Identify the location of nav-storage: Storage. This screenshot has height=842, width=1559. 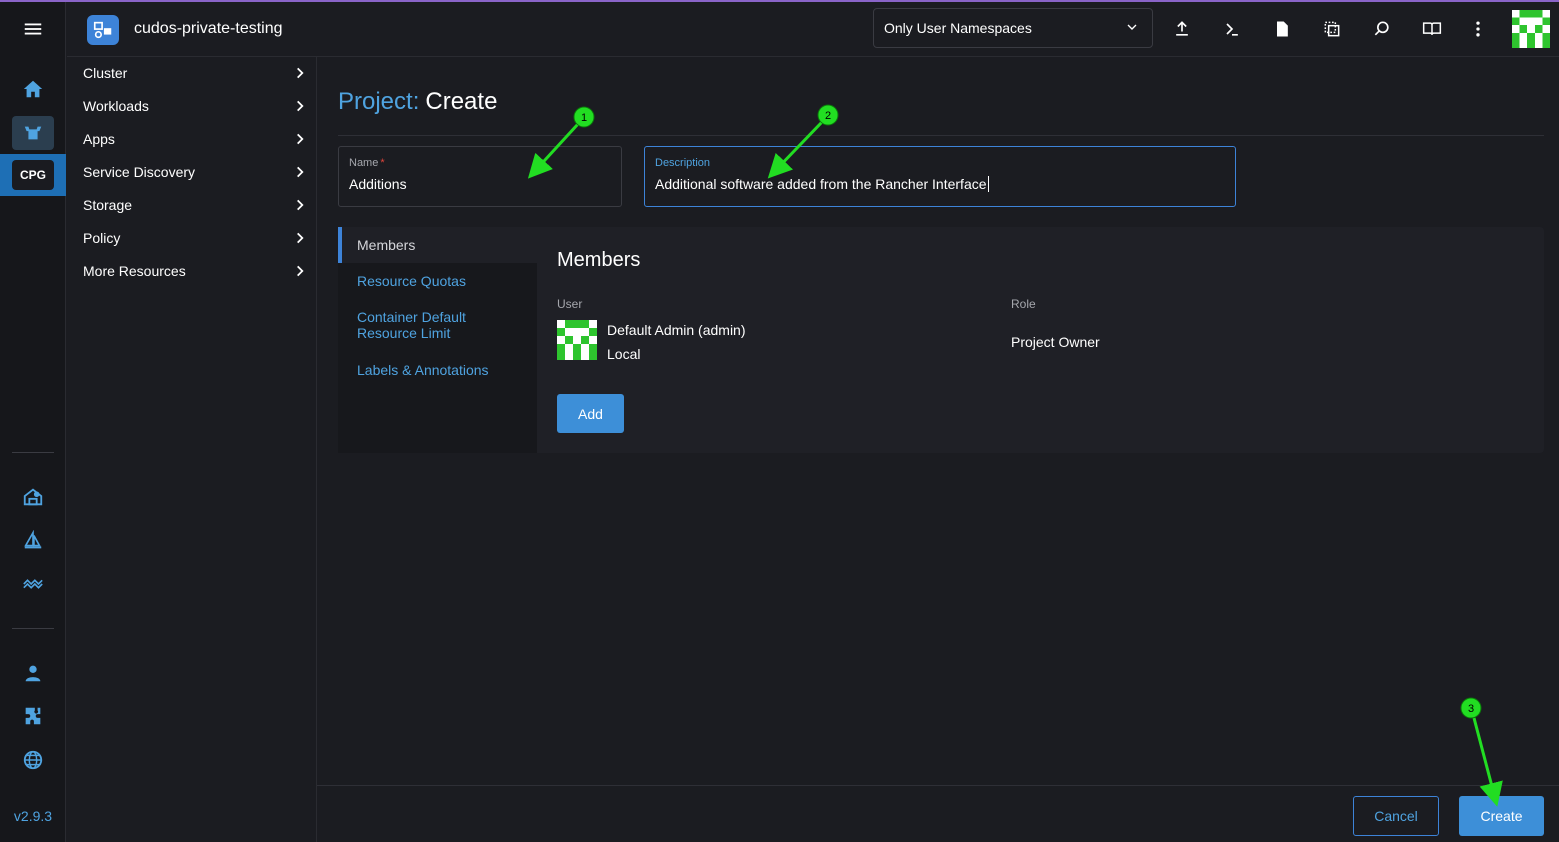
(195, 205).